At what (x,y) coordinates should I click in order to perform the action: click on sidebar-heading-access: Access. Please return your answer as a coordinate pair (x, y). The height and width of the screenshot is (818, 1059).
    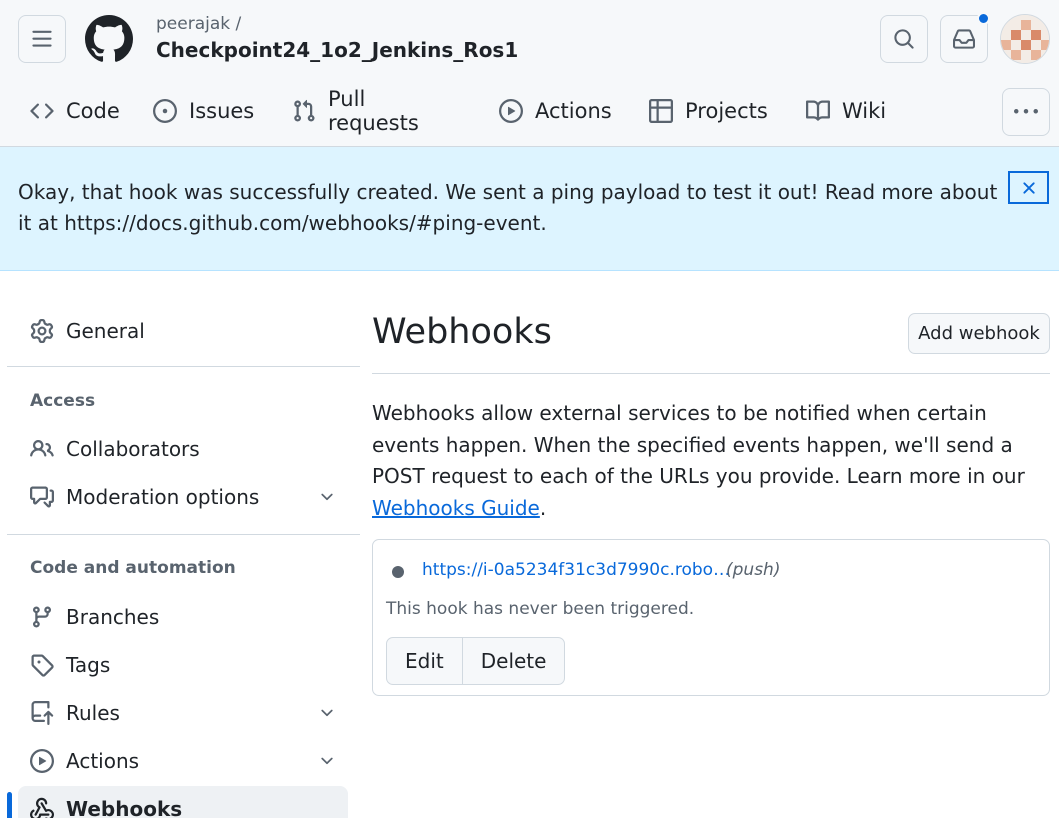
    Looking at the image, I should click on (63, 401).